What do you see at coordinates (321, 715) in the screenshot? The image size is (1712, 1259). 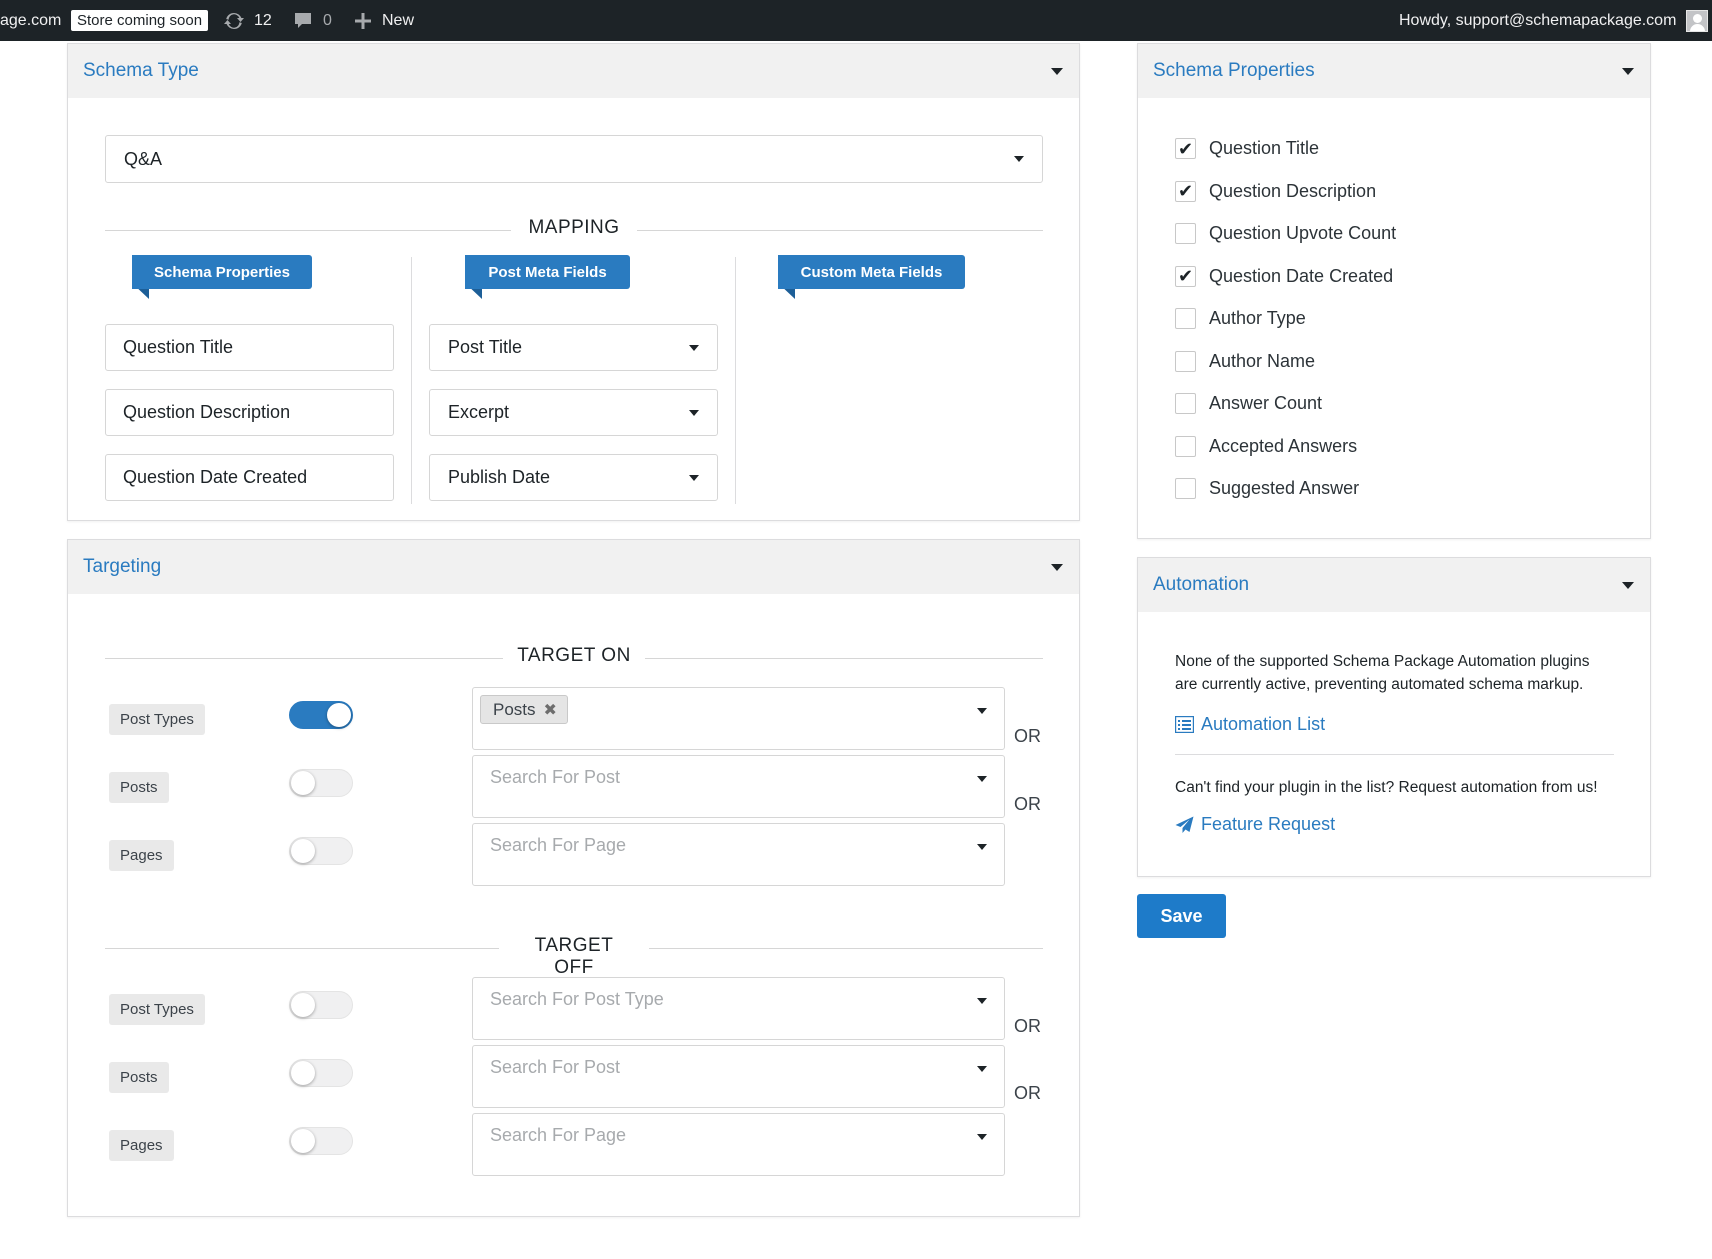 I see `target-on-post-types-toggle` at bounding box center [321, 715].